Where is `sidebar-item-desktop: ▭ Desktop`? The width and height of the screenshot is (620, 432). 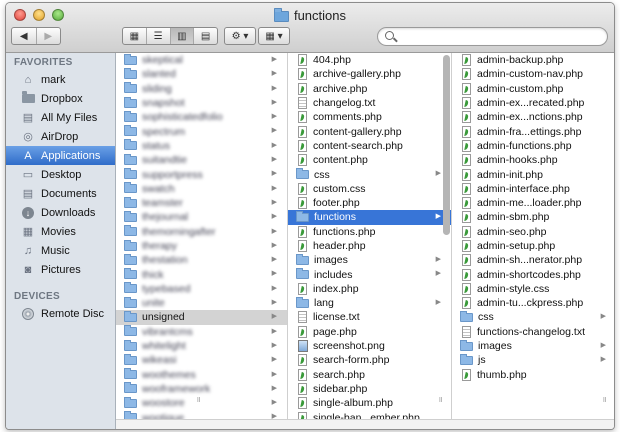 sidebar-item-desktop: ▭ Desktop is located at coordinates (60, 174).